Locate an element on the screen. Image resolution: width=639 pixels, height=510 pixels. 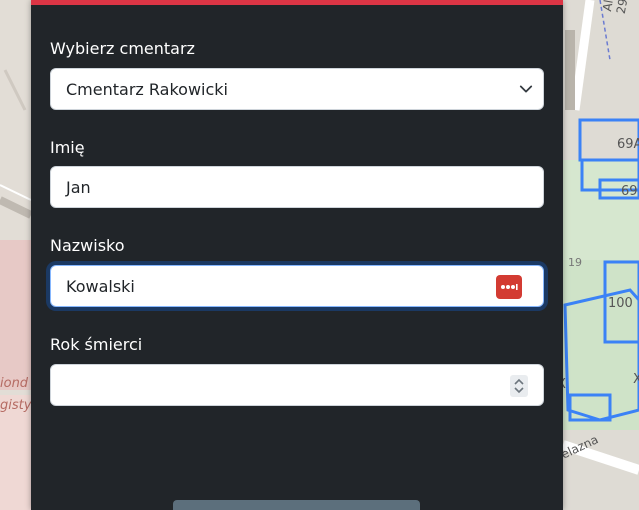
death-year-input is located at coordinates (297, 385).